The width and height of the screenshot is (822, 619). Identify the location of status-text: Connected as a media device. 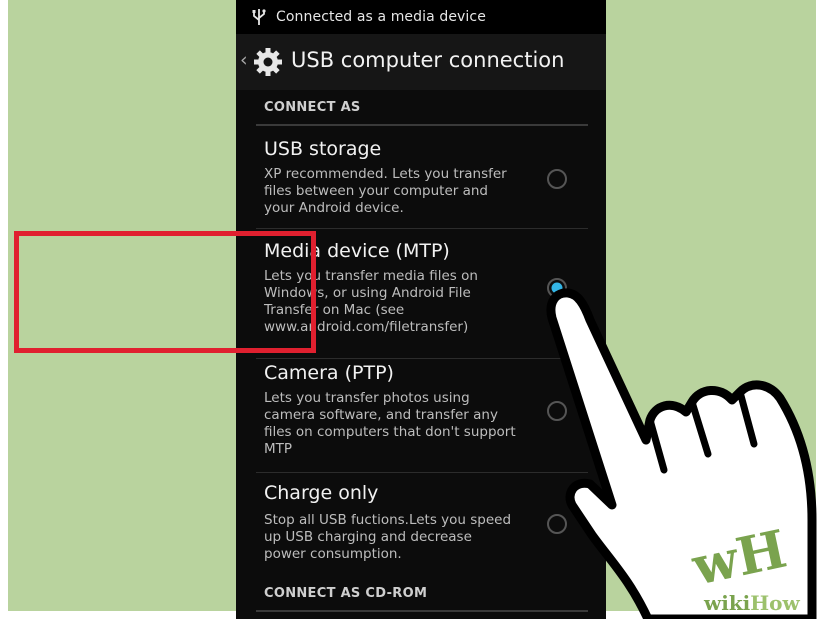
(381, 17).